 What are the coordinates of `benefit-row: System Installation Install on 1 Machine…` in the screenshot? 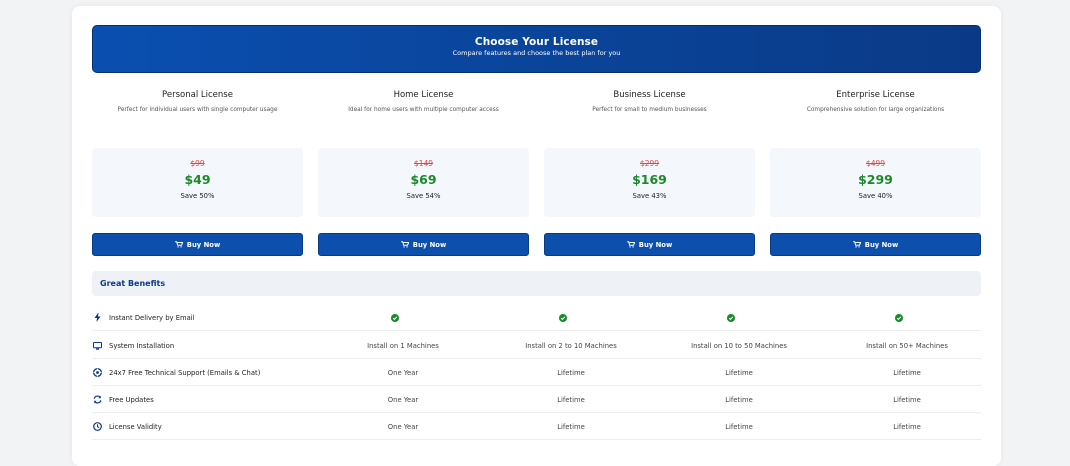 It's located at (536, 345).